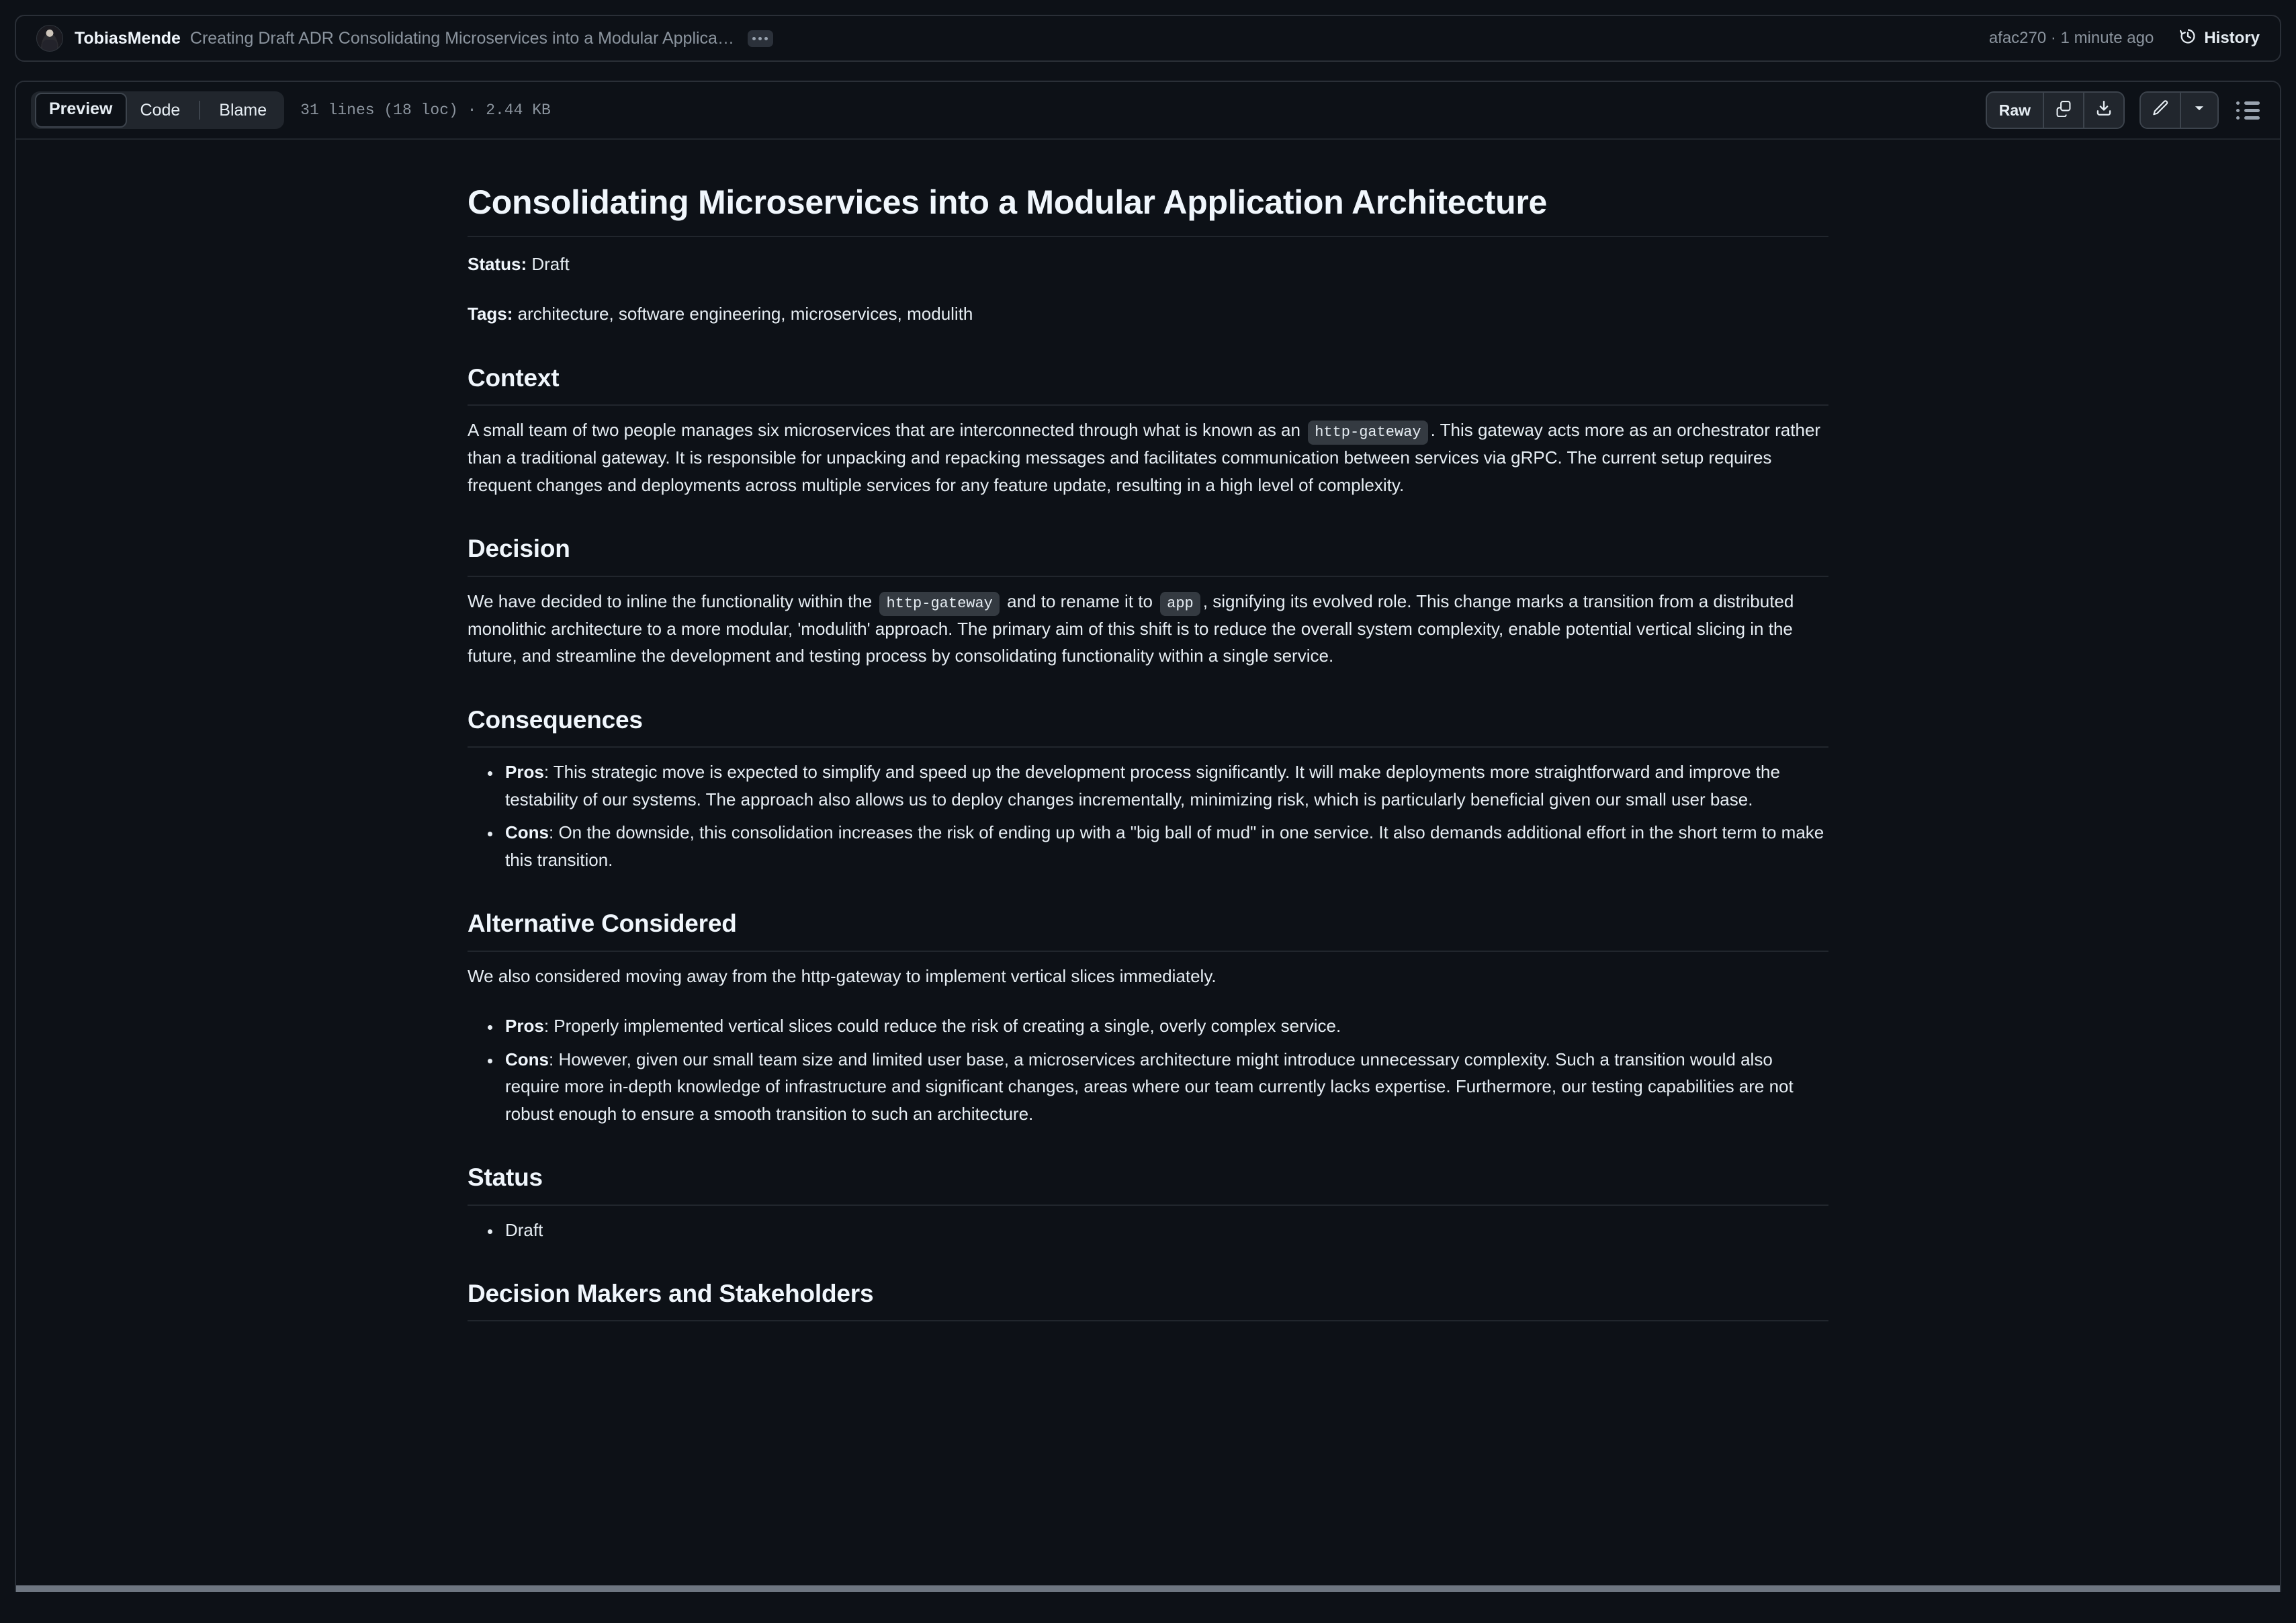  Describe the element at coordinates (1148, 930) in the screenshot. I see `heading-alternative-considered: Alternative Considered` at that location.